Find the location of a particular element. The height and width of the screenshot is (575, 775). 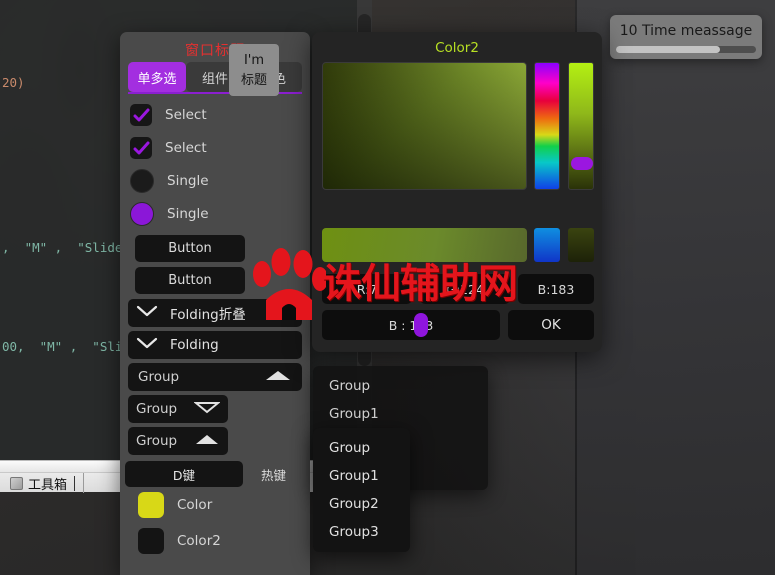

radio-checked-icon is located at coordinates (142, 213).